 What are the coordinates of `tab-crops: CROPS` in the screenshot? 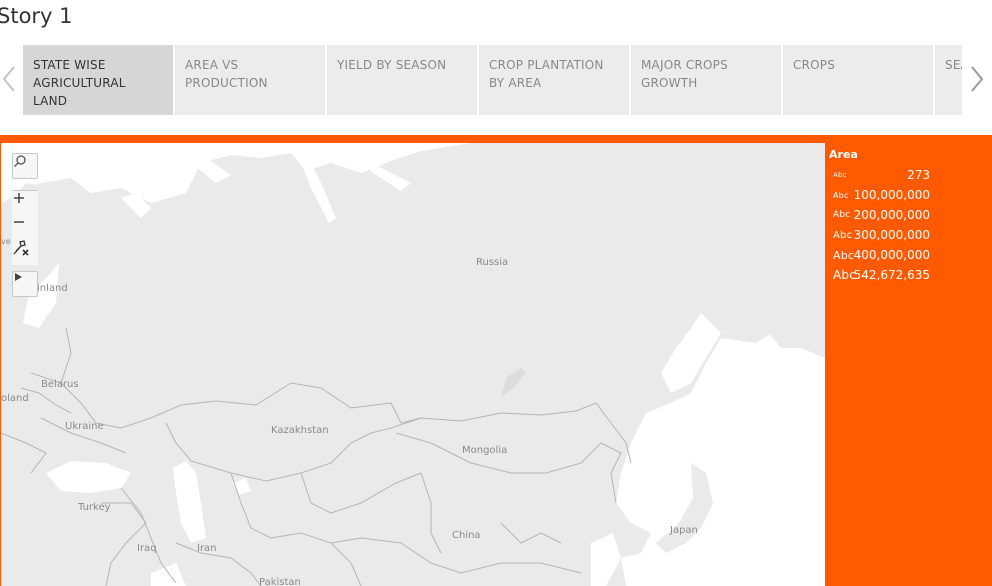 It's located at (858, 80).